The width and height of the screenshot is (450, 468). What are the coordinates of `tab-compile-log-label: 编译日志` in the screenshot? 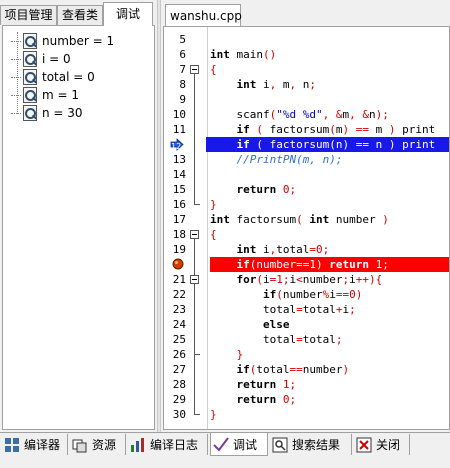 It's located at (174, 445).